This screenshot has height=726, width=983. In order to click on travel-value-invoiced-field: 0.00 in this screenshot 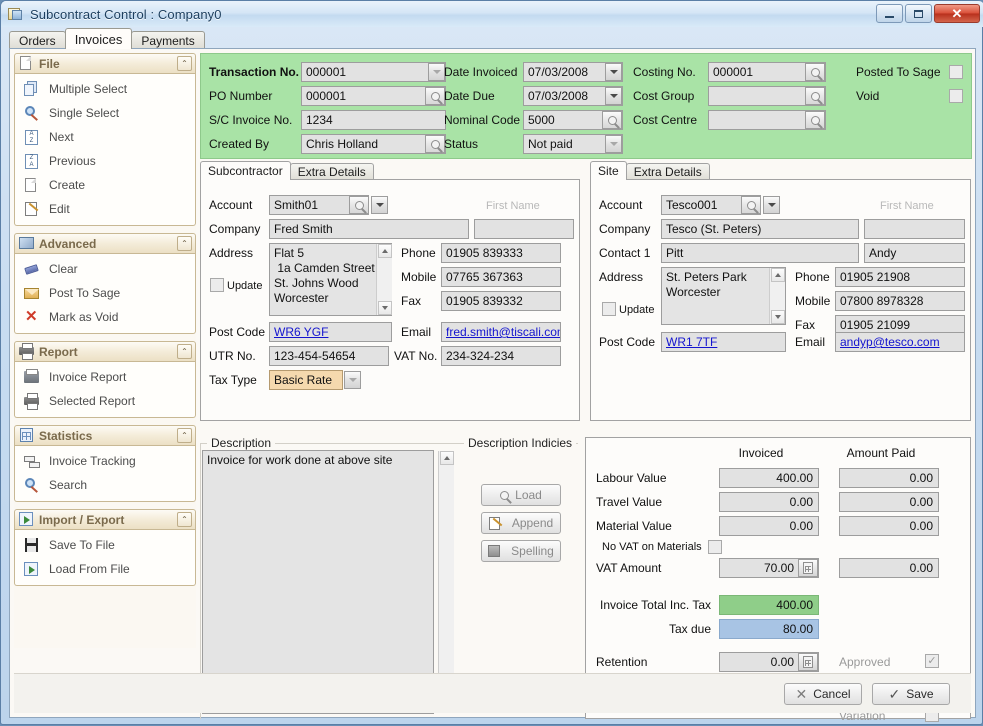, I will do `click(769, 502)`.